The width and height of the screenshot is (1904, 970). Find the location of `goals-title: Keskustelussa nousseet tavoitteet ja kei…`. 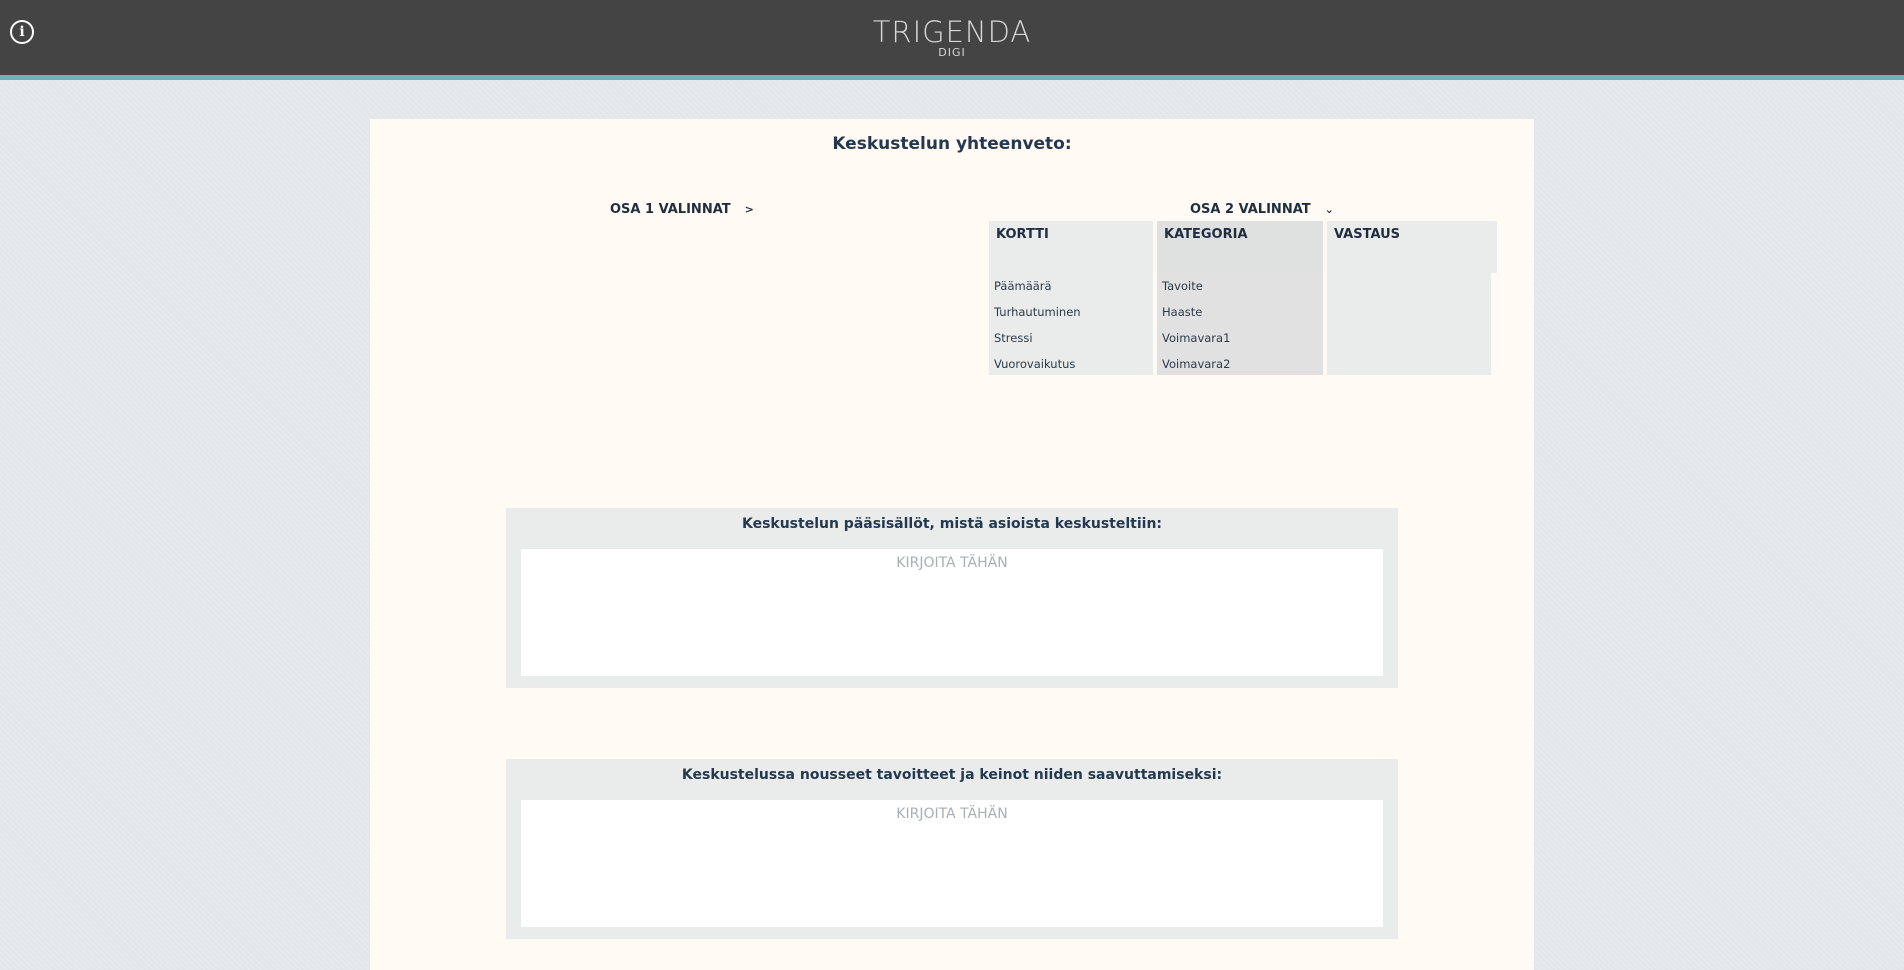

goals-title: Keskustelussa nousseet tavoitteet ja kei… is located at coordinates (952, 775).